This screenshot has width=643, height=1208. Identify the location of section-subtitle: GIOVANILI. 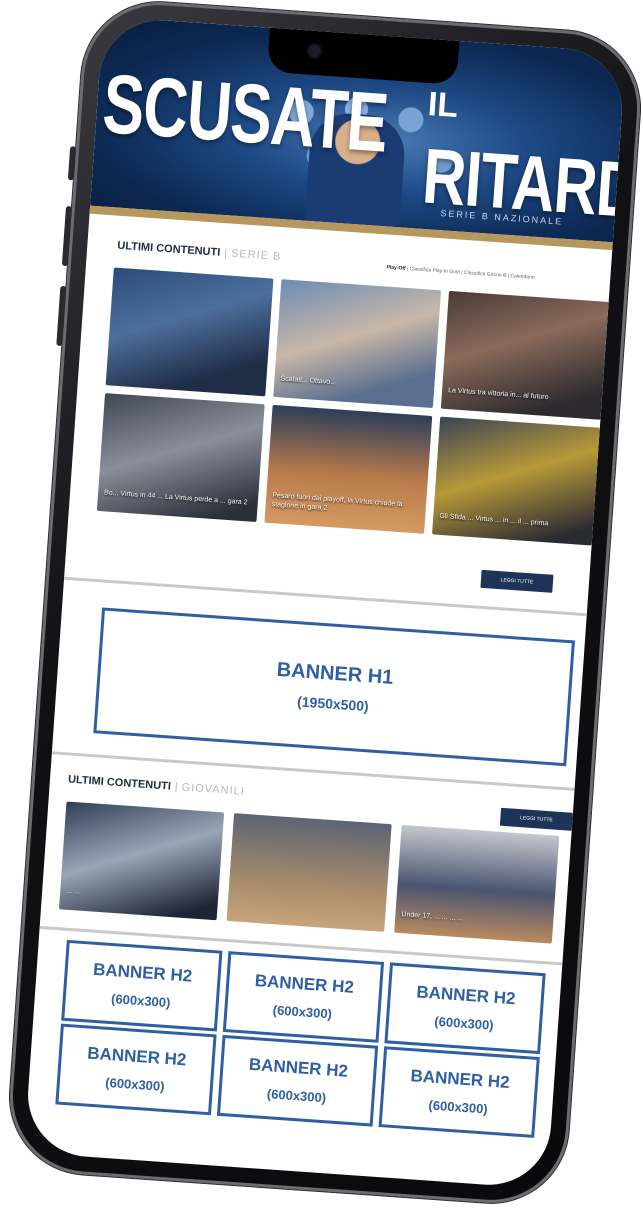
(213, 789).